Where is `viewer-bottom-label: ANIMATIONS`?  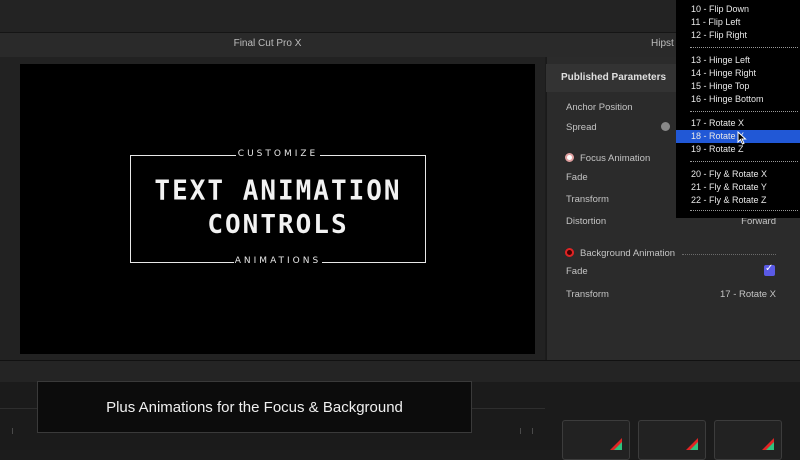
viewer-bottom-label: ANIMATIONS is located at coordinates (278, 261).